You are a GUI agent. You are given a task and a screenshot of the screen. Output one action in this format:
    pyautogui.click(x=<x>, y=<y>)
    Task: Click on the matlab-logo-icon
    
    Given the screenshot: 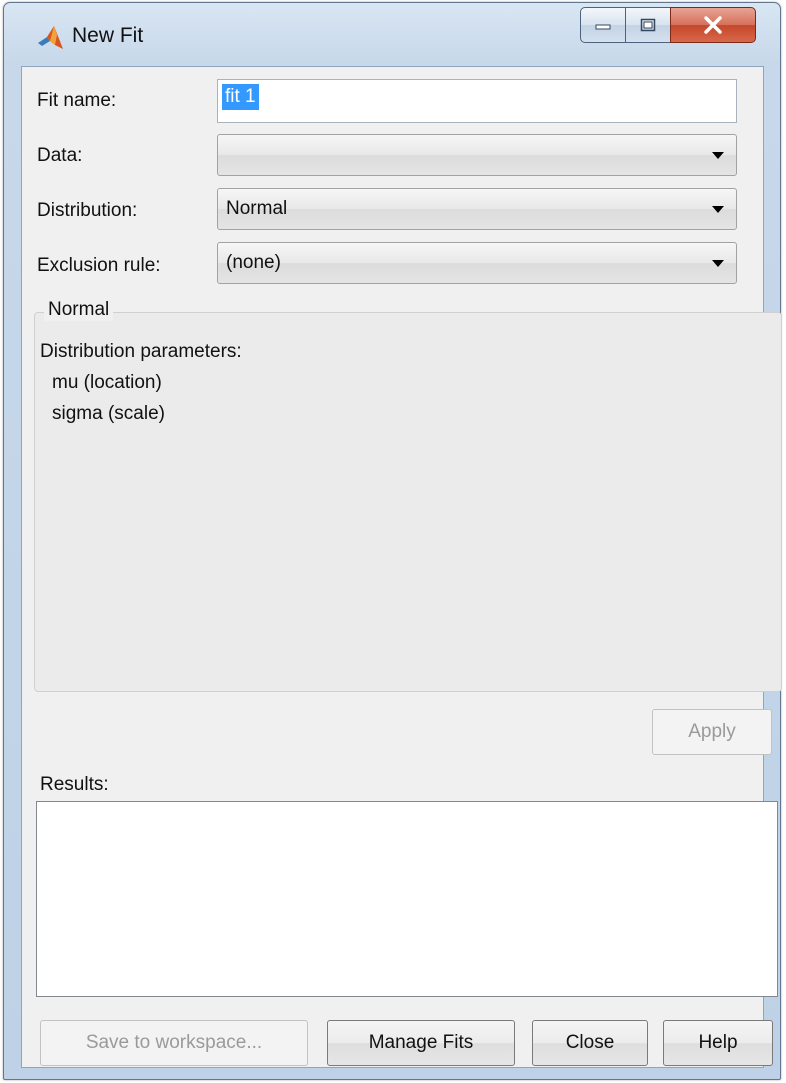 What is the action you would take?
    pyautogui.click(x=50, y=37)
    